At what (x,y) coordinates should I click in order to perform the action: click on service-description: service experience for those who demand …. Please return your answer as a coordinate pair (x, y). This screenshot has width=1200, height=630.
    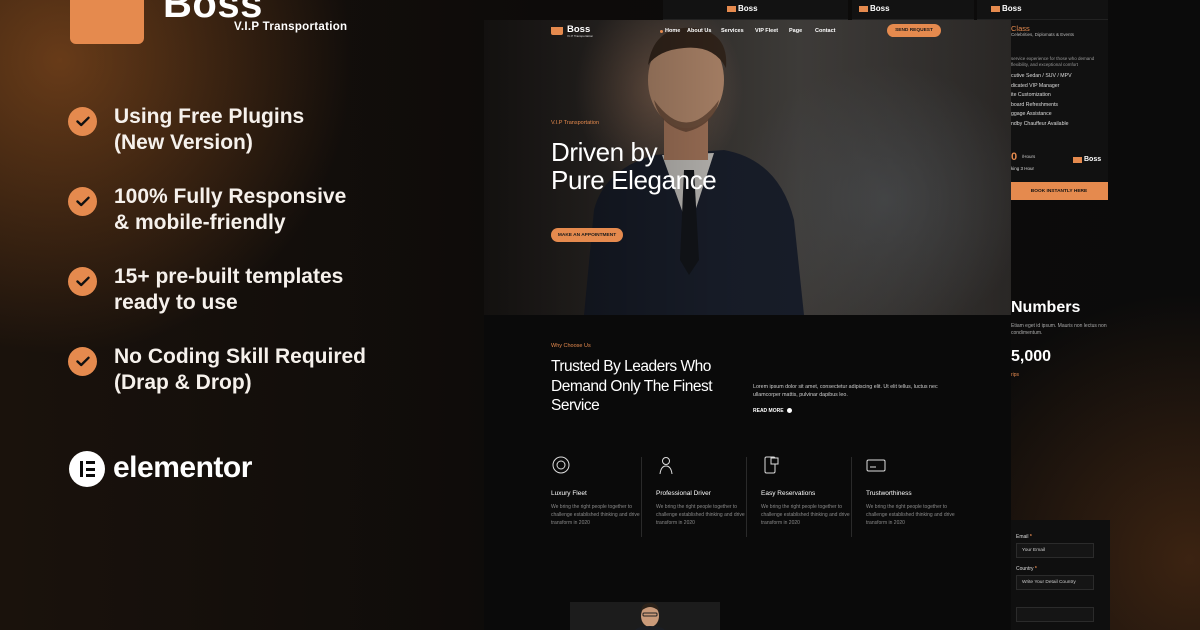
    Looking at the image, I should click on (1053, 61).